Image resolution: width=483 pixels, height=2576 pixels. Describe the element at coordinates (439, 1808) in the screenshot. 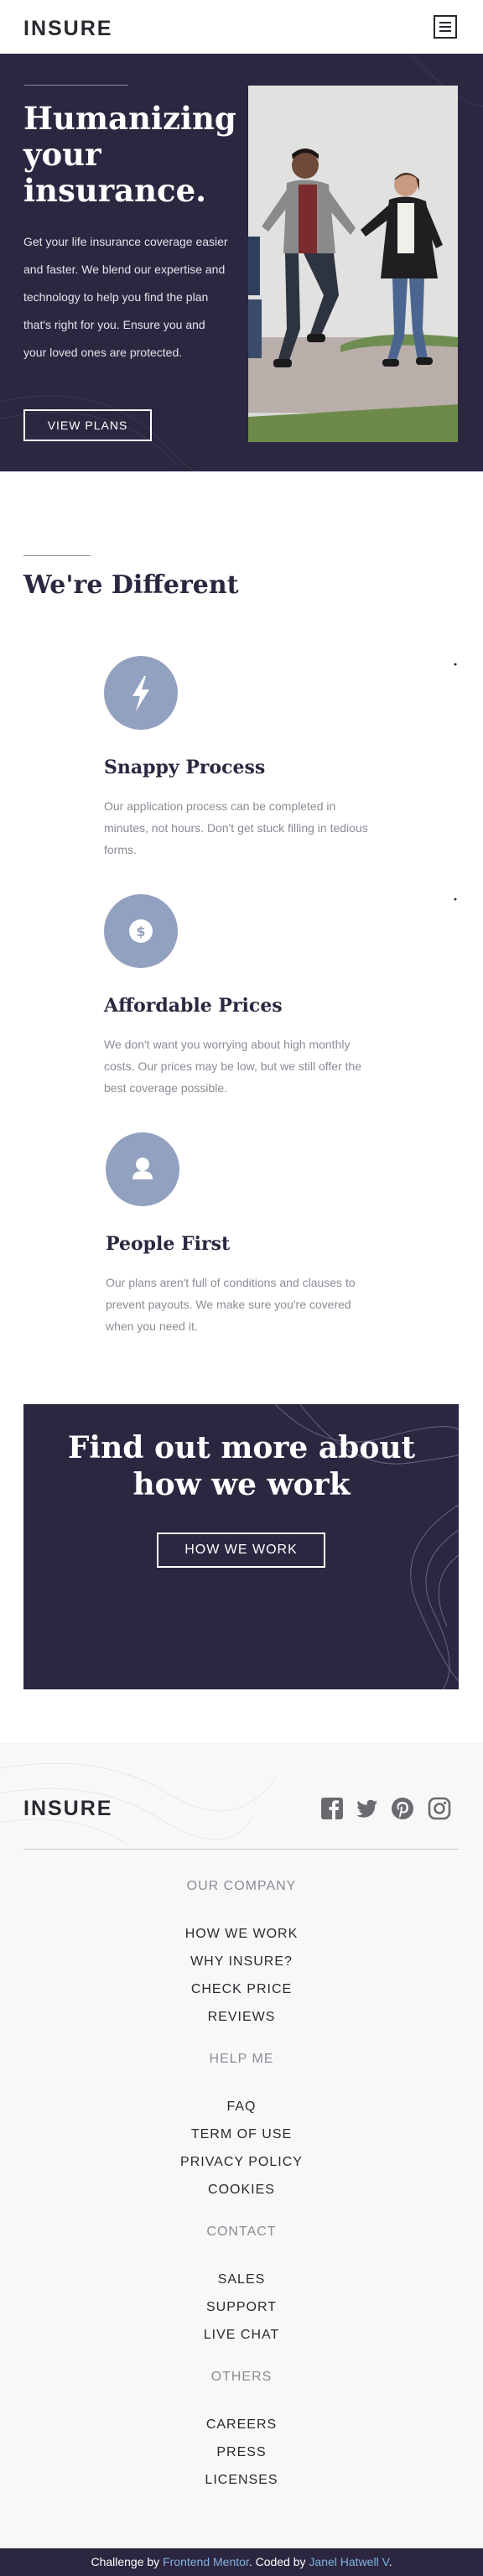

I see `instagram-icon` at that location.